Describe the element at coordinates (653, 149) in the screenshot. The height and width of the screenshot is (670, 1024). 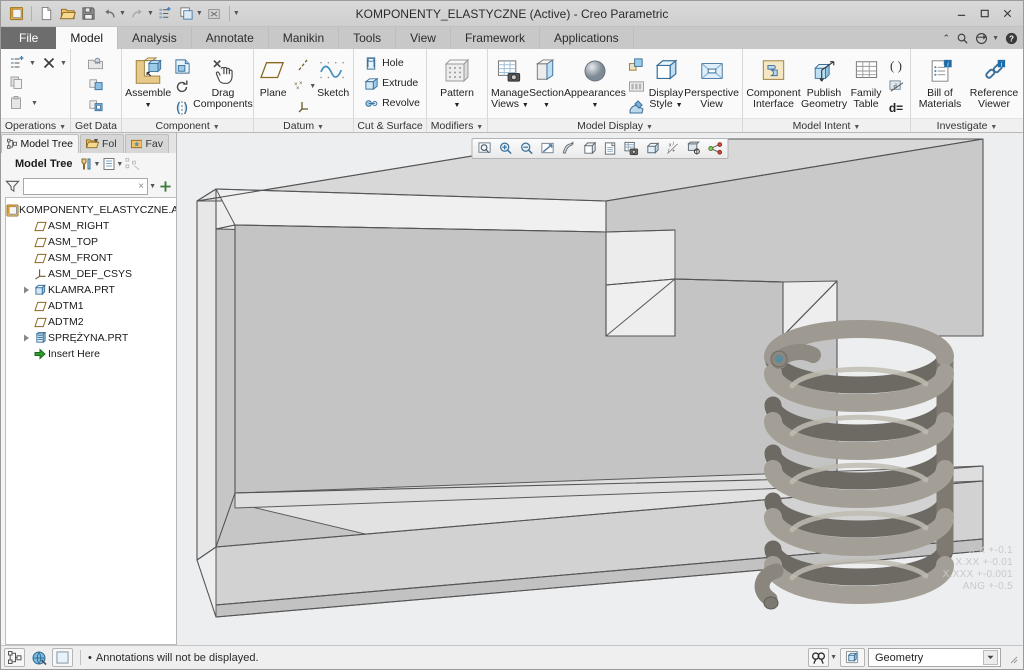
I see `perspective-icon` at that location.